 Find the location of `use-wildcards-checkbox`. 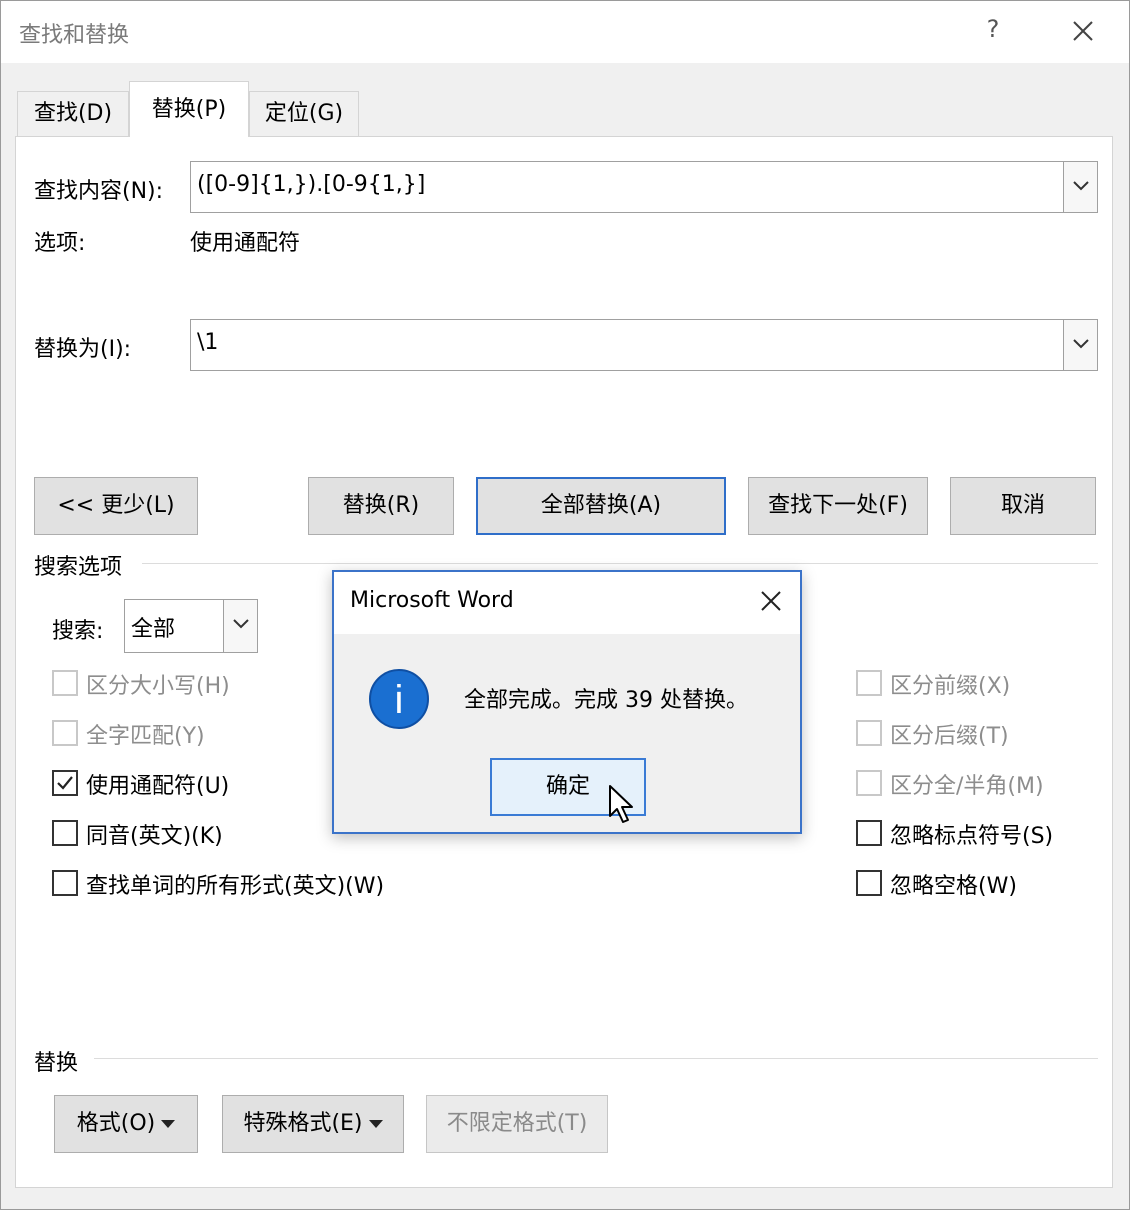

use-wildcards-checkbox is located at coordinates (65, 783).